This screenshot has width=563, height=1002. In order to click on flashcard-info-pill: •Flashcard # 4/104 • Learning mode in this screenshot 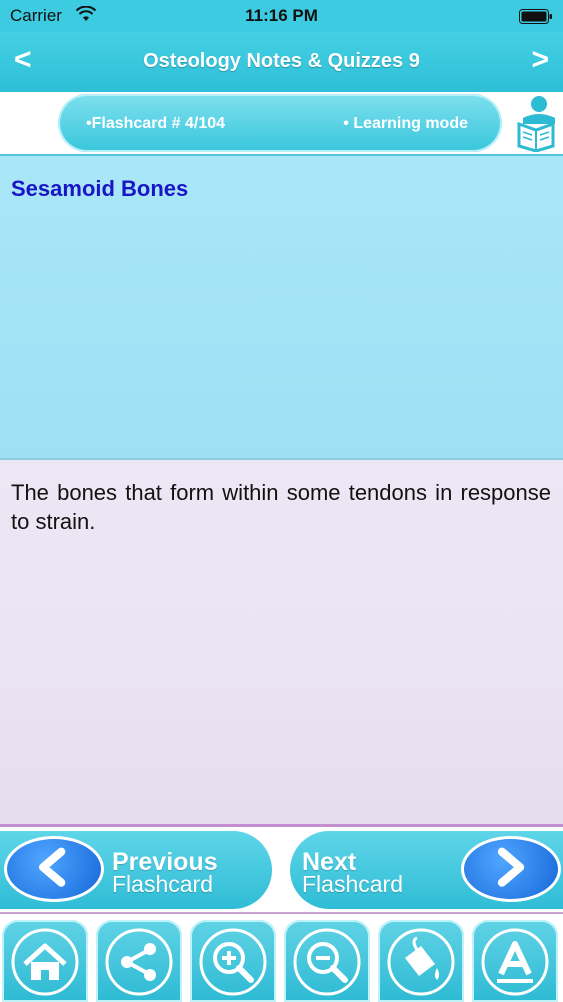, I will do `click(280, 123)`.